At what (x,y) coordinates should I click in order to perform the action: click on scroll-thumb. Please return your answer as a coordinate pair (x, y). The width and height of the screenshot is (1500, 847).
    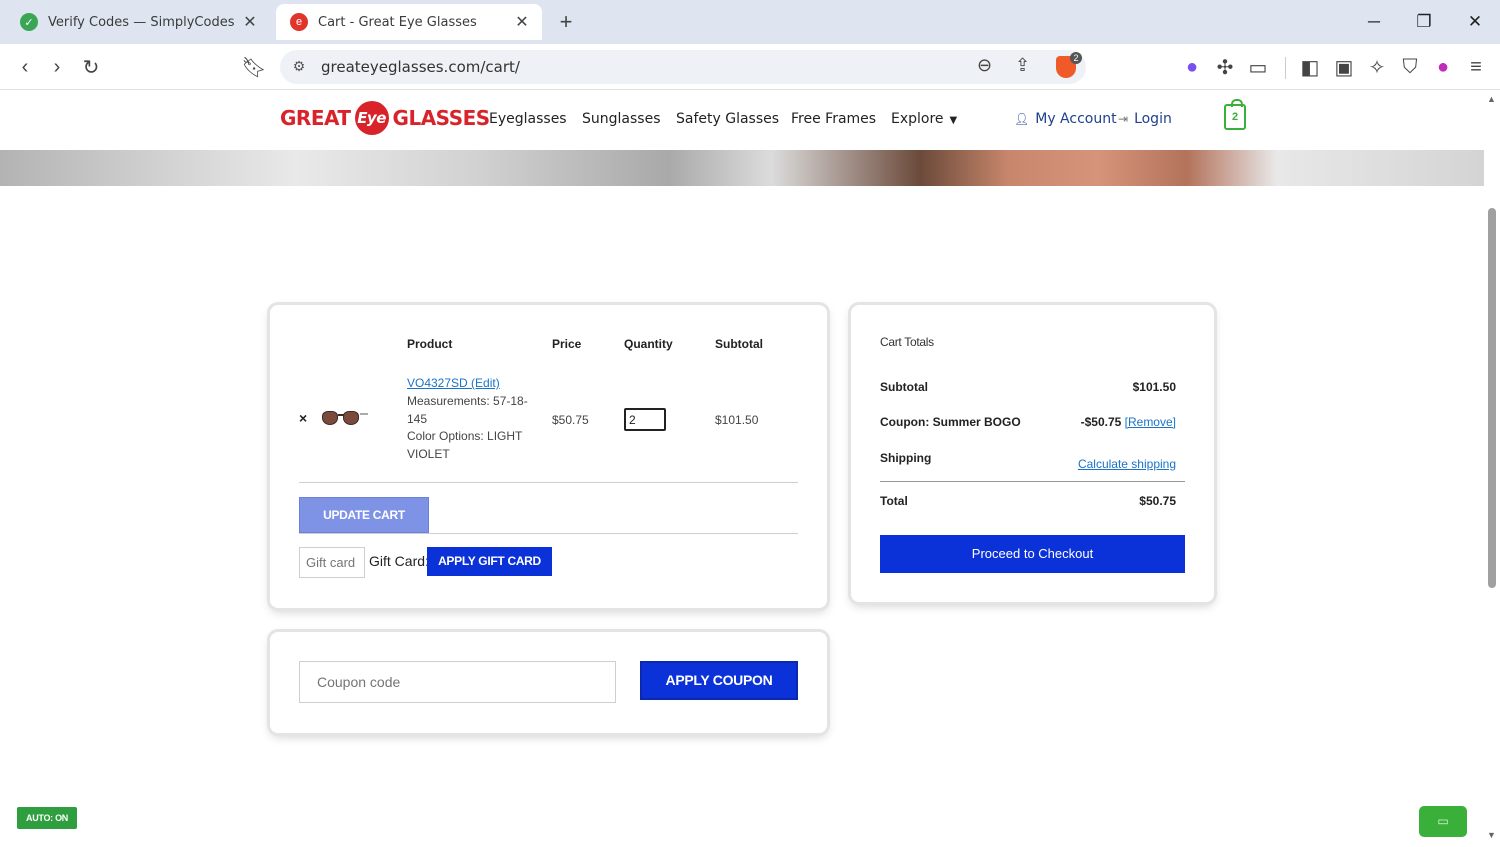
    Looking at the image, I should click on (1492, 398).